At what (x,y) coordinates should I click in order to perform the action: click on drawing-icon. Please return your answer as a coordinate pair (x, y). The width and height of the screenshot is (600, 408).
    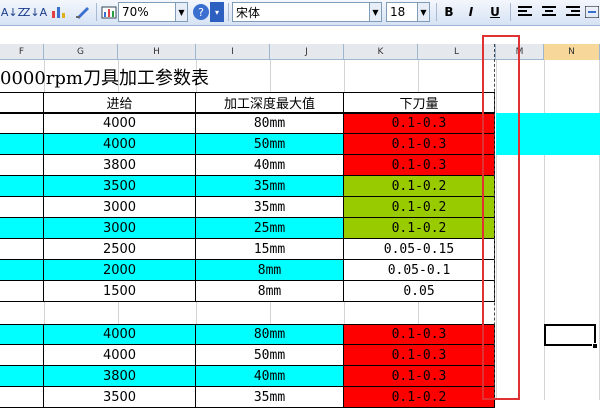
    Looking at the image, I should click on (83, 12).